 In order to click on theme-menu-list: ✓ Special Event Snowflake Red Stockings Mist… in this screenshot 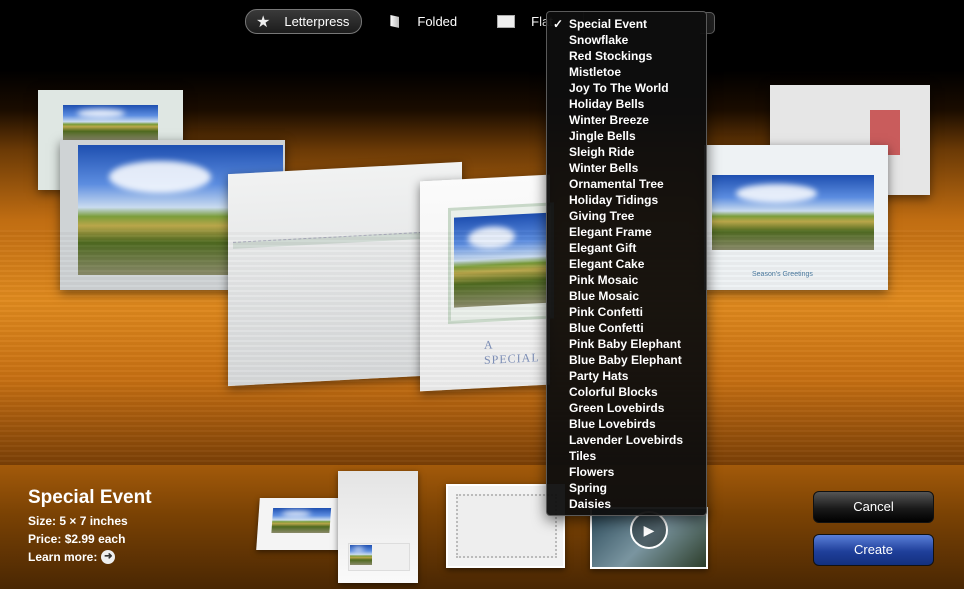, I will do `click(626, 264)`.